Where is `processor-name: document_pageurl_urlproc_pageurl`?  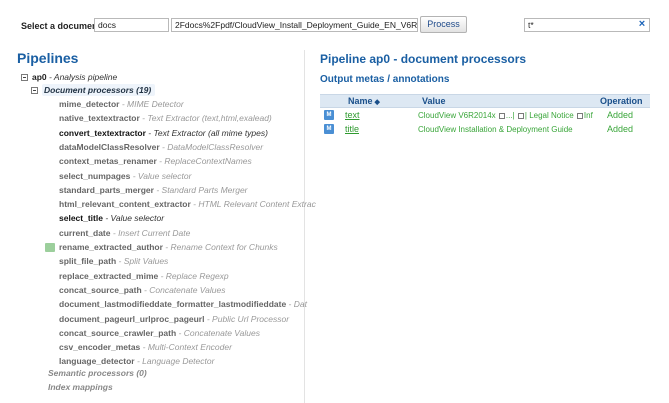 processor-name: document_pageurl_urlproc_pageurl is located at coordinates (132, 318).